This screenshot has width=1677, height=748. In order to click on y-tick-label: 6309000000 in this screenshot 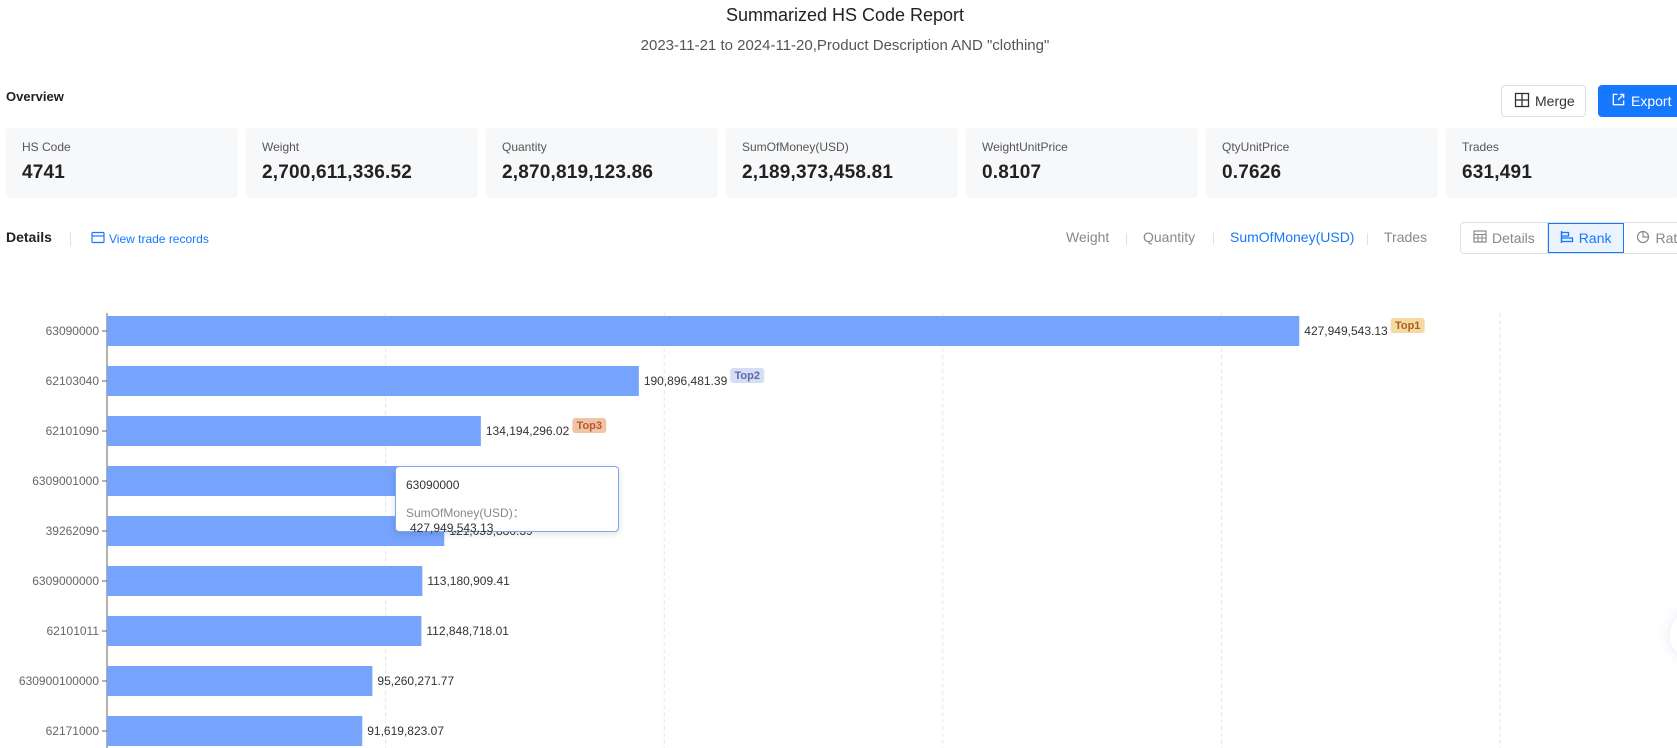, I will do `click(65, 581)`.